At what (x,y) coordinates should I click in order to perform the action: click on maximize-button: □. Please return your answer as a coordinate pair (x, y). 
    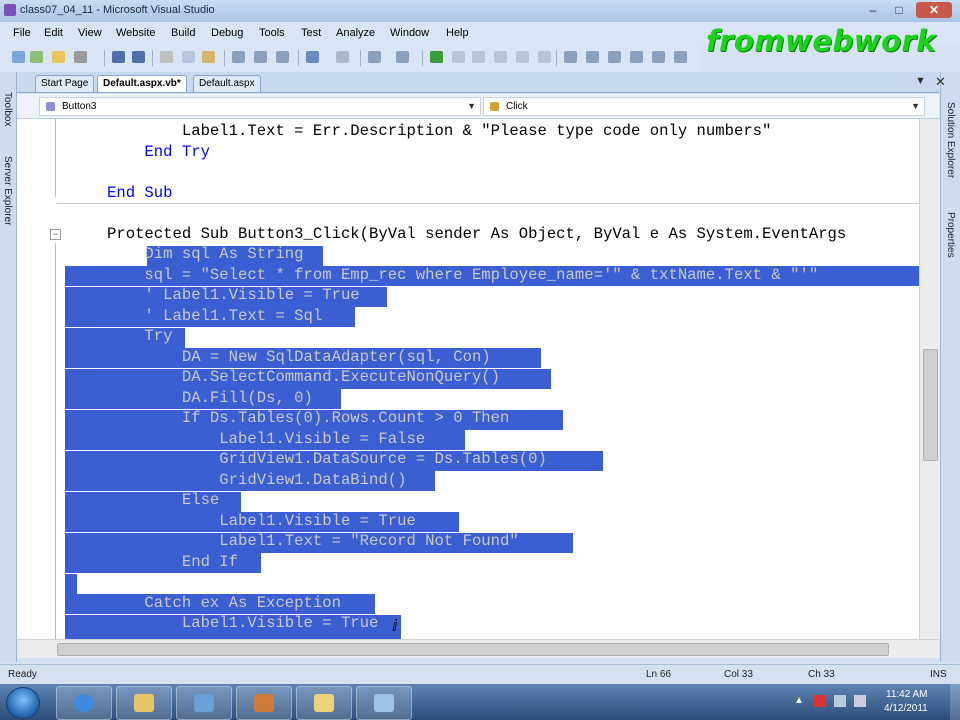
    Looking at the image, I should click on (899, 10).